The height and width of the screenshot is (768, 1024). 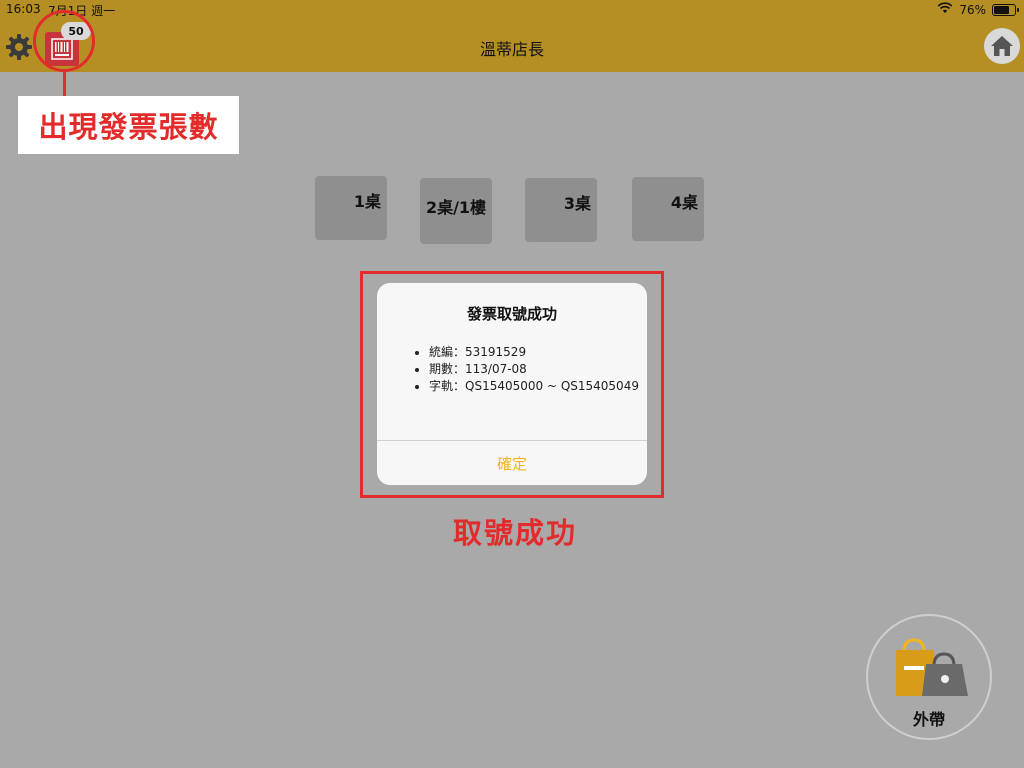 I want to click on table-label: 1桌, so click(x=367, y=201).